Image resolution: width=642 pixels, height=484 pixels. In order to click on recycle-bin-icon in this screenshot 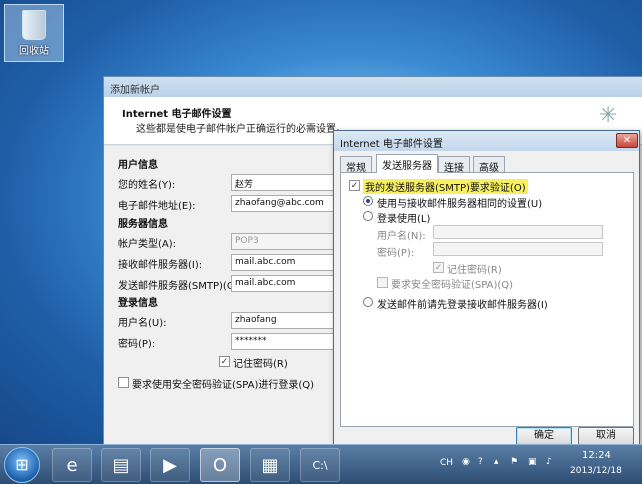, I will do `click(34, 25)`.